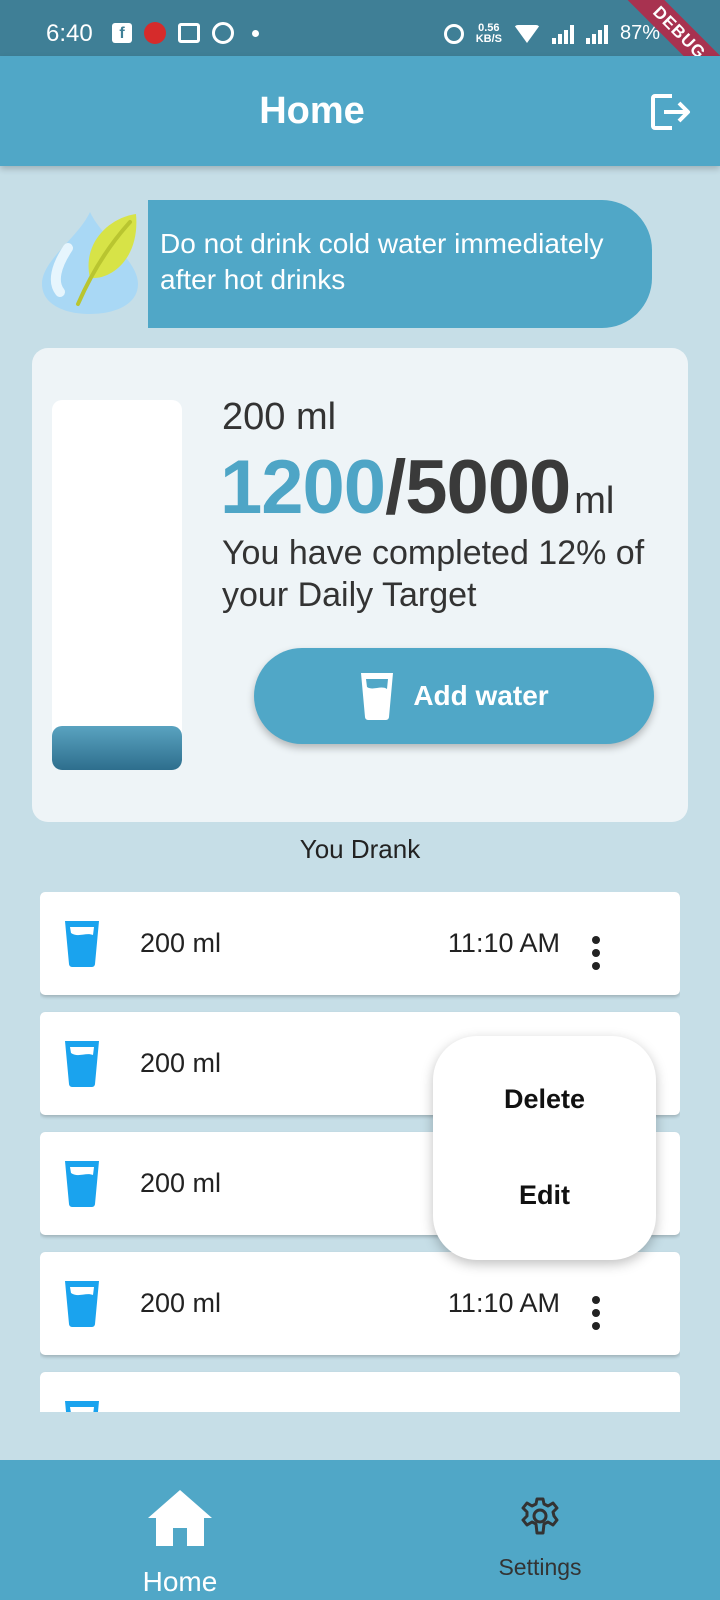 The width and height of the screenshot is (720, 1600). What do you see at coordinates (544, 1148) in the screenshot?
I see `row-options-menu: Delete Edit` at bounding box center [544, 1148].